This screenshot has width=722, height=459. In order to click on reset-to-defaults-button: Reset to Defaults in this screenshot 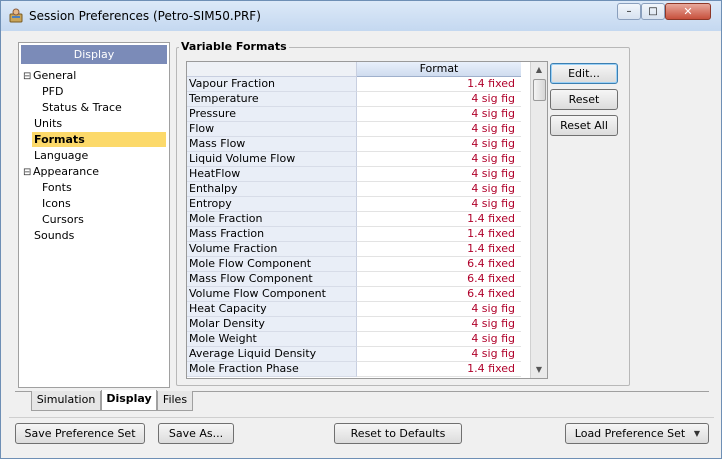, I will do `click(398, 433)`.